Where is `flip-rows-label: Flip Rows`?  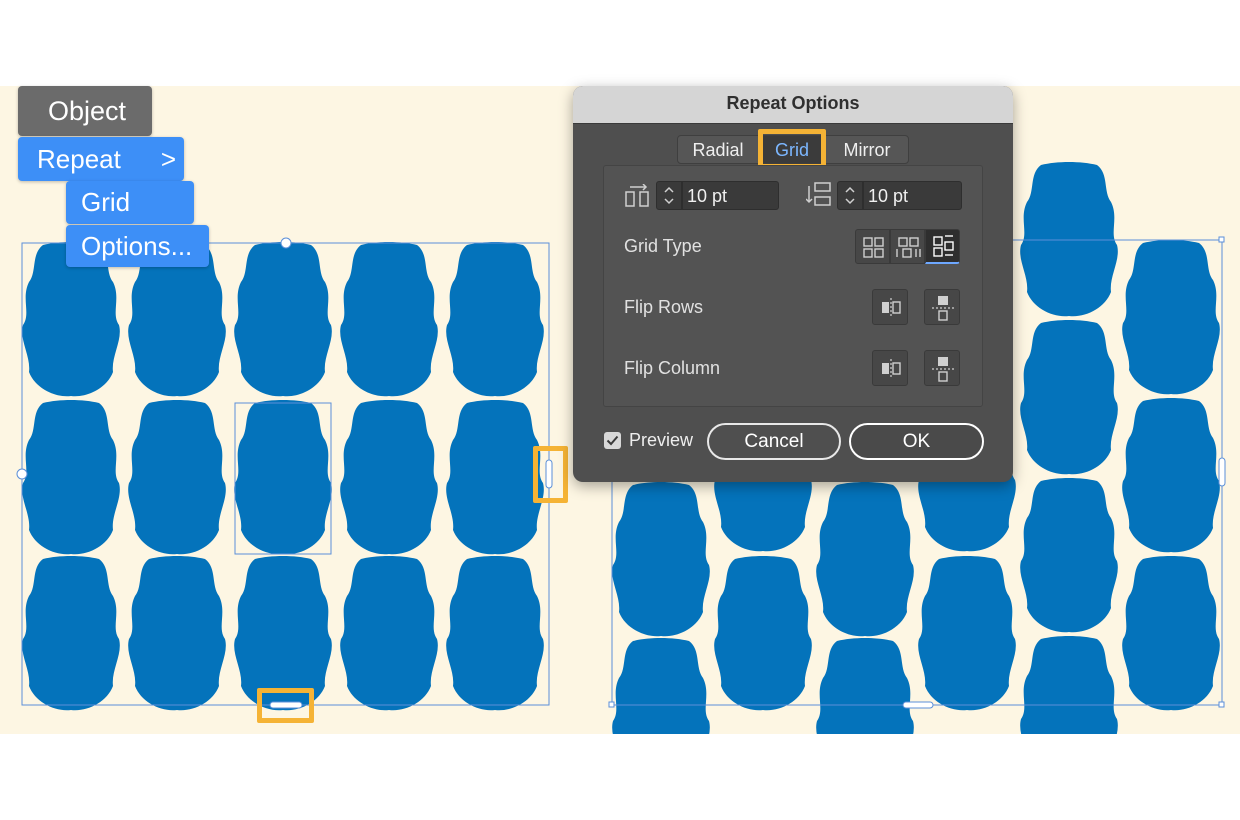
flip-rows-label: Flip Rows is located at coordinates (664, 307).